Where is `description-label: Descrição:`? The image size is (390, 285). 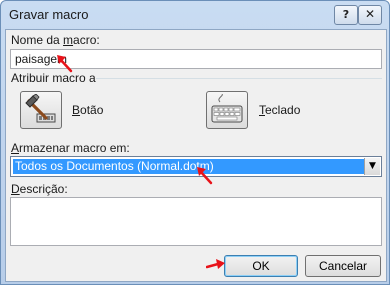
description-label: Descrição: is located at coordinates (39, 189).